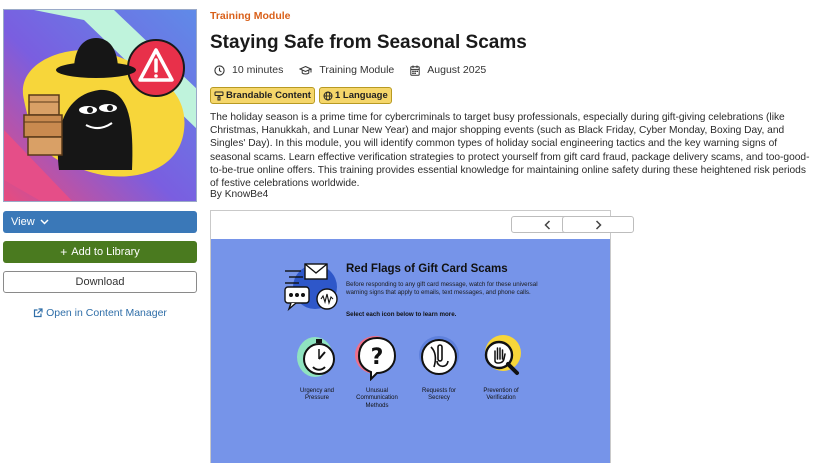  I want to click on download-label: Download, so click(100, 282).